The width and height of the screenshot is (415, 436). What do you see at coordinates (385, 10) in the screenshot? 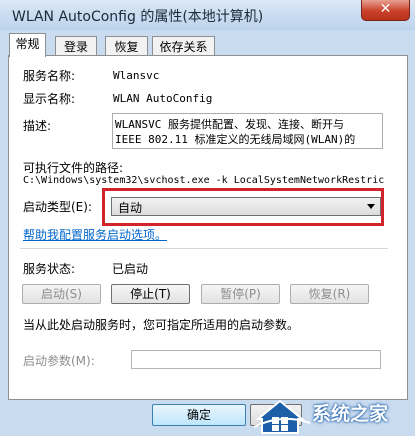
I see `close-button: ✕` at bounding box center [385, 10].